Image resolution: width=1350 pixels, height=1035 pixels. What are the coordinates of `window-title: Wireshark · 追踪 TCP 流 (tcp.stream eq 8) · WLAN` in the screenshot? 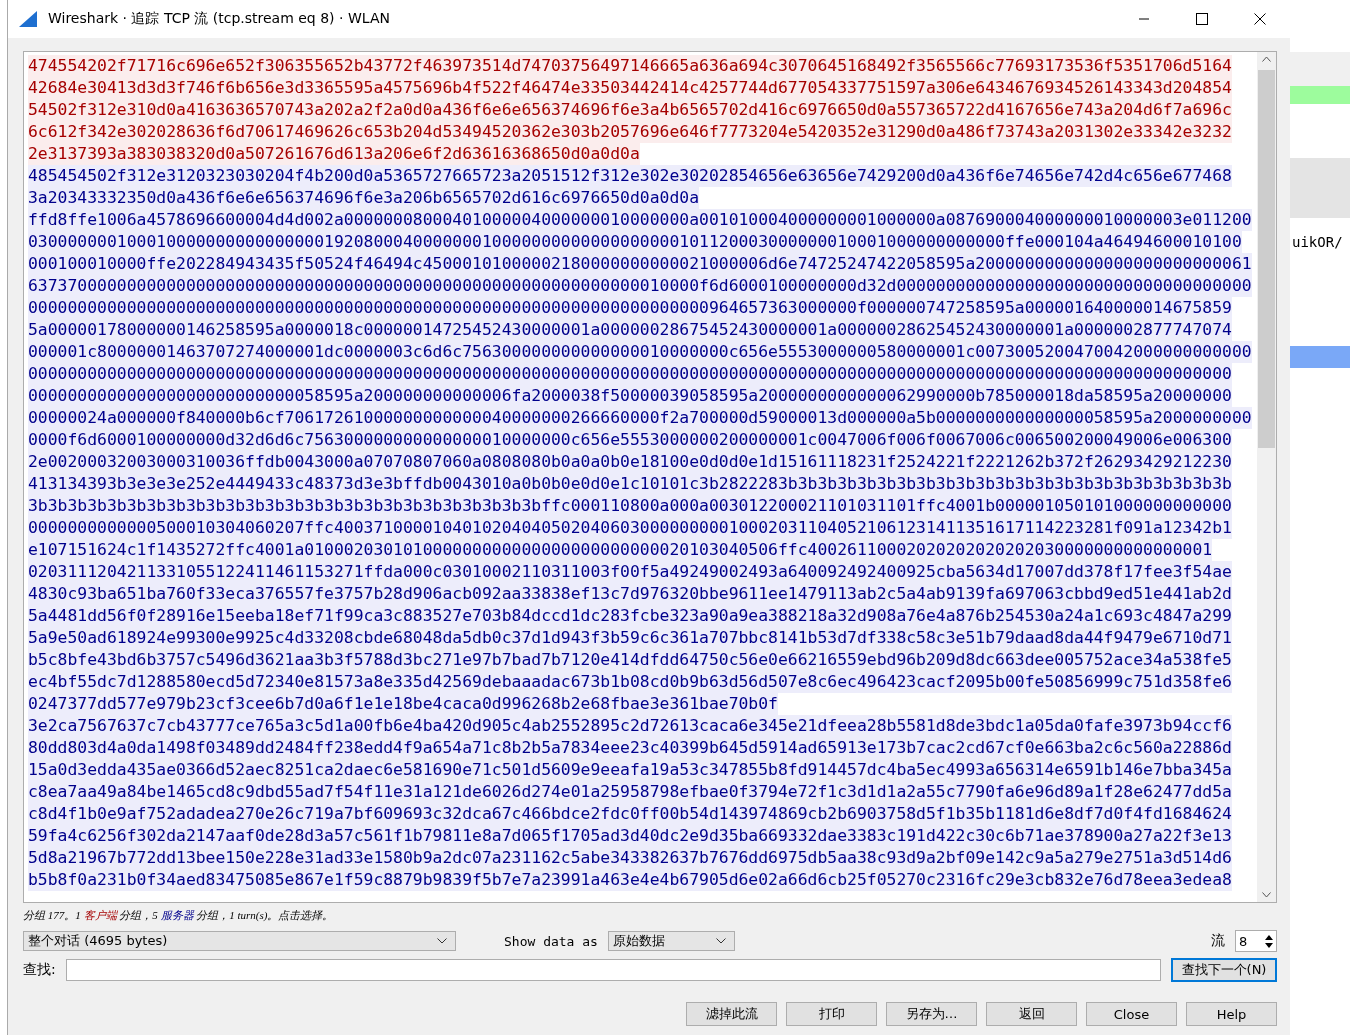 It's located at (219, 19).